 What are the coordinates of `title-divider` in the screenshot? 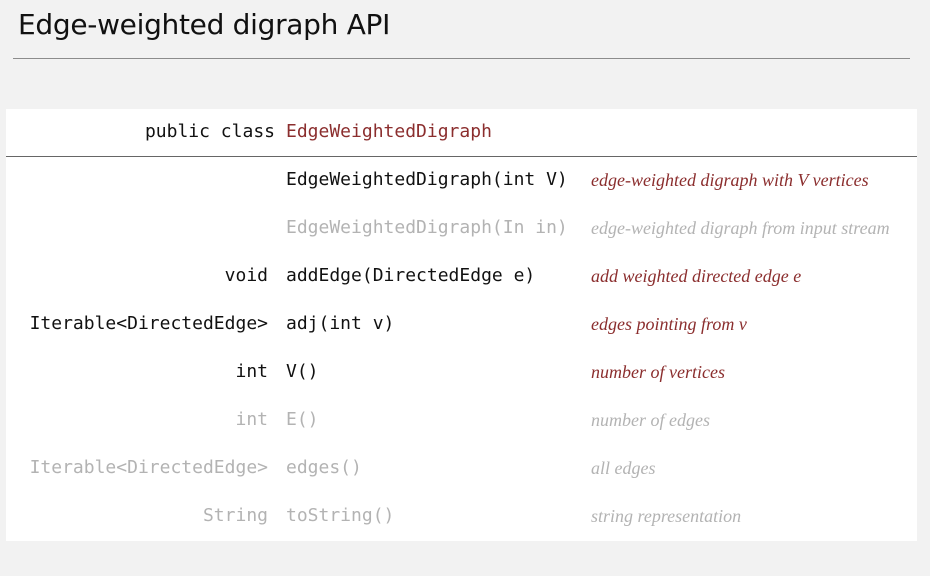 It's located at (461, 58).